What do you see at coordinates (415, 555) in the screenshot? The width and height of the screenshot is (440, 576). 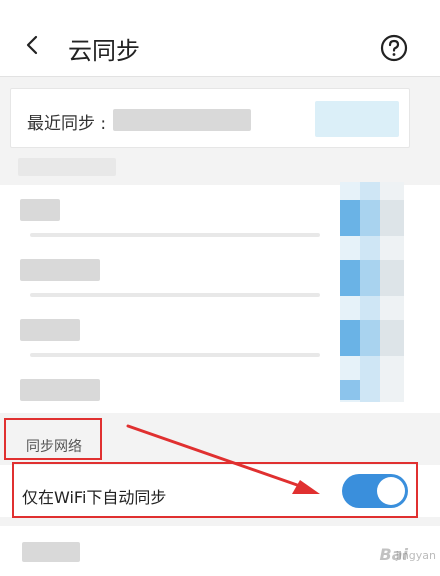 I see `watermark-sub: jingyan` at bounding box center [415, 555].